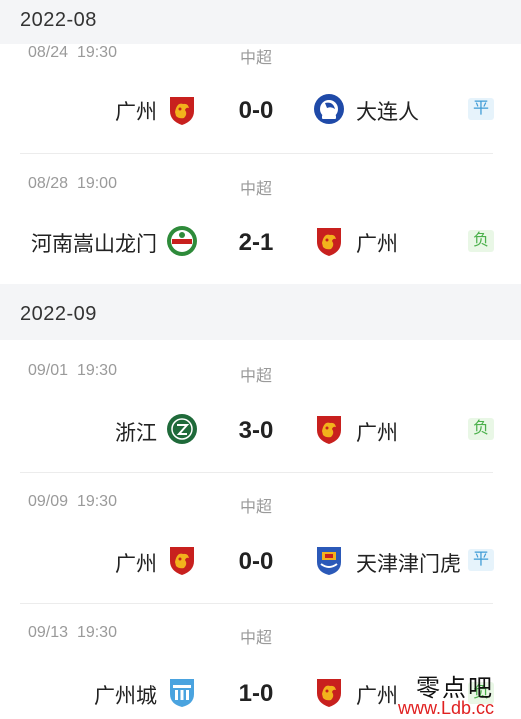  Describe the element at coordinates (72, 632) in the screenshot. I see `match-datetime: 09/13 19:30` at that location.